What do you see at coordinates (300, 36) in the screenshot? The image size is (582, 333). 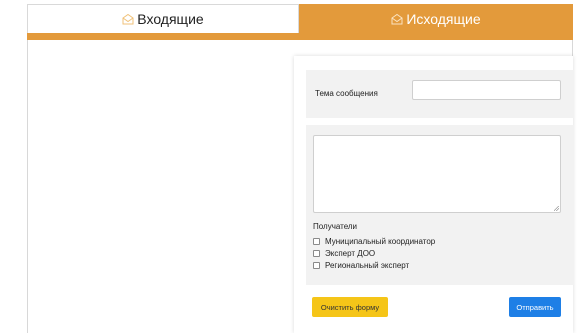 I see `active-tab-underline` at bounding box center [300, 36].